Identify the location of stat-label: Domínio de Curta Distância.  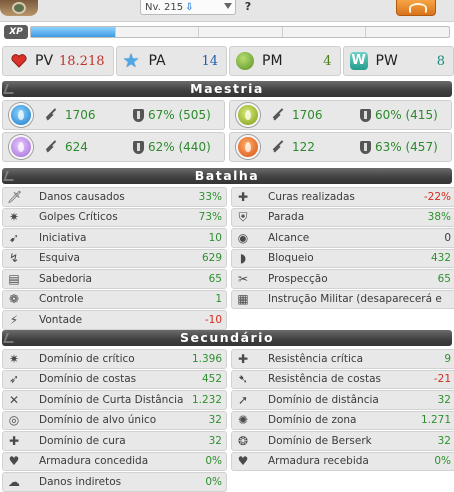
(111, 399).